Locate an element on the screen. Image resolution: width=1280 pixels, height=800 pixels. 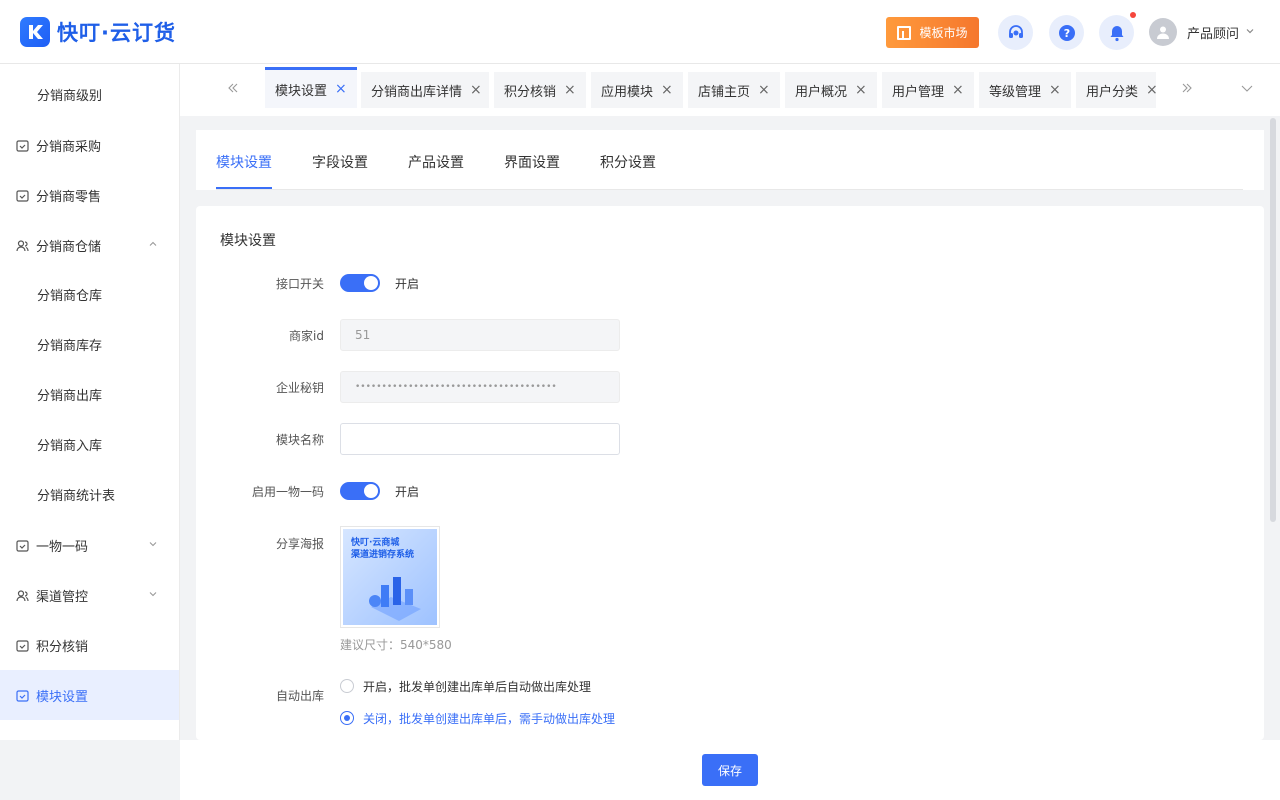
tab-module-settings: 模块设置 × is located at coordinates (311, 87).